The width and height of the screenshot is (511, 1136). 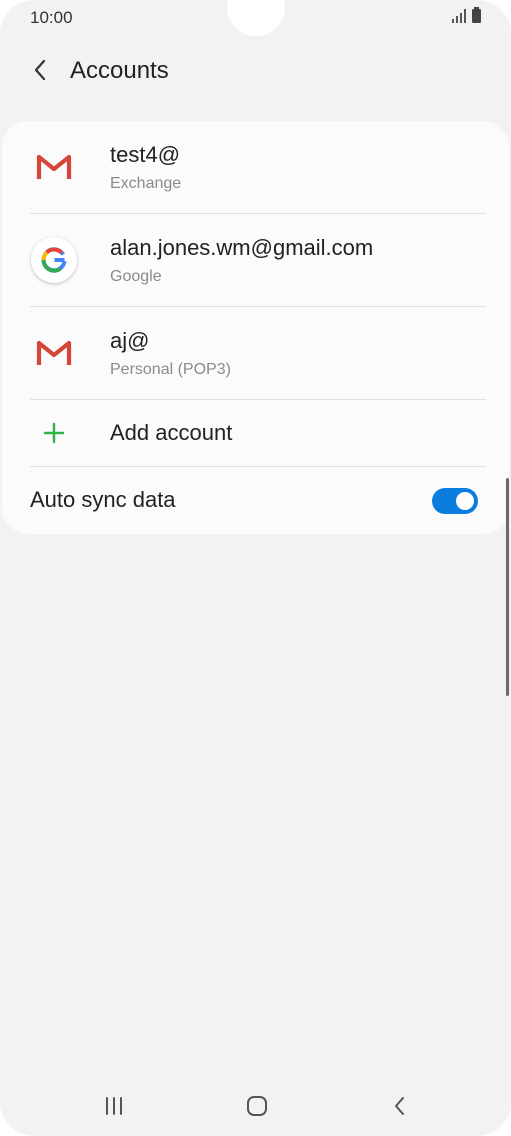 I want to click on auto-sync-toggle, so click(x=455, y=501).